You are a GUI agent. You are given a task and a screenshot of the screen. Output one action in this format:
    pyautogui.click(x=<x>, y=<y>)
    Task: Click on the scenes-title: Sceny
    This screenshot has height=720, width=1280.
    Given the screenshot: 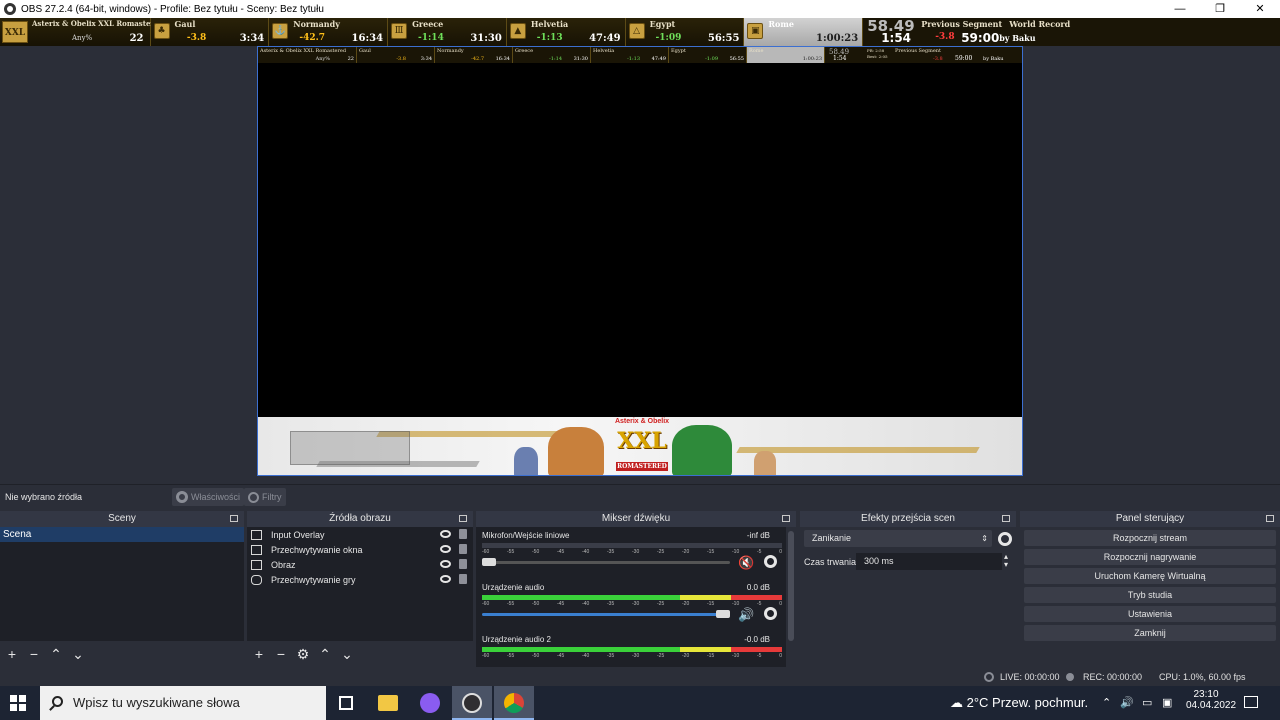 What is the action you would take?
    pyautogui.click(x=122, y=518)
    